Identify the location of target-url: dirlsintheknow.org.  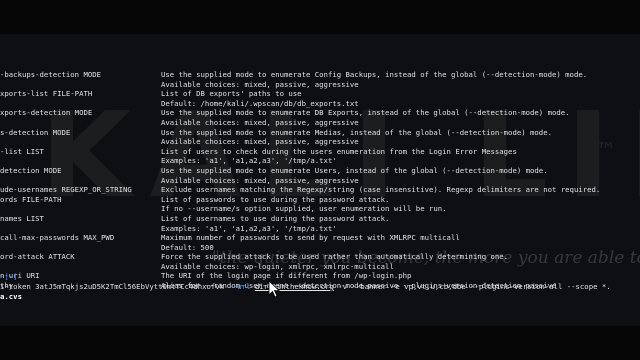
(294, 286).